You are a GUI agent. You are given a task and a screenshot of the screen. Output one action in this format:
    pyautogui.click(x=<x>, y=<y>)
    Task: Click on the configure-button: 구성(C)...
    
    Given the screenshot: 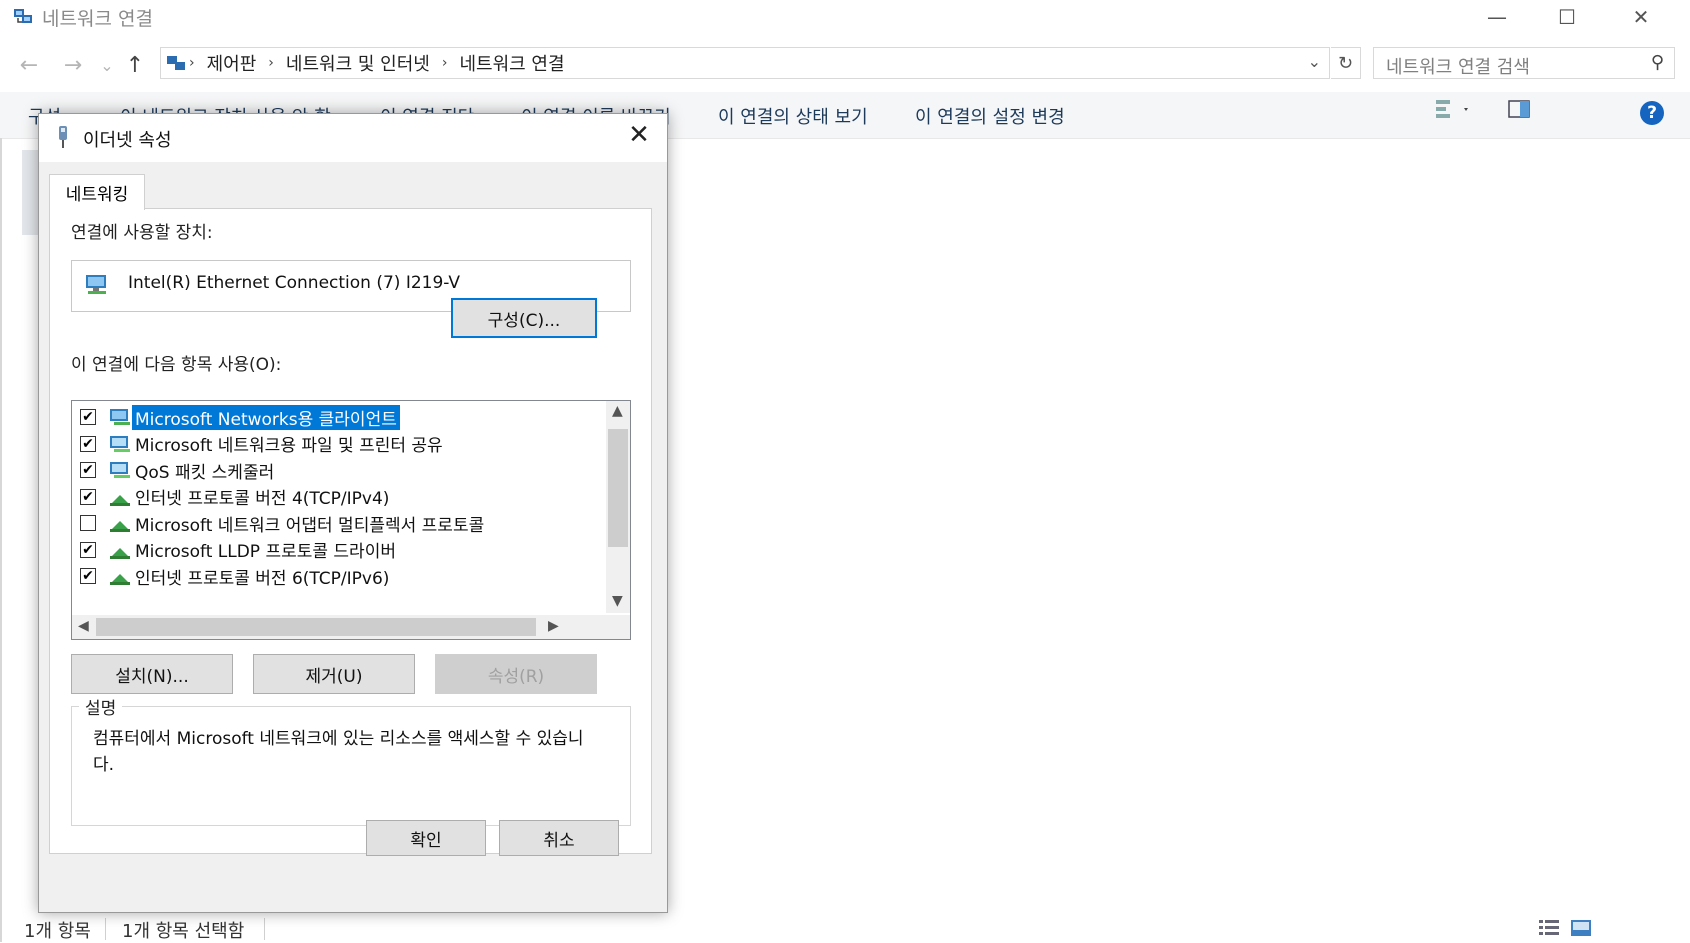 What is the action you would take?
    pyautogui.click(x=524, y=318)
    